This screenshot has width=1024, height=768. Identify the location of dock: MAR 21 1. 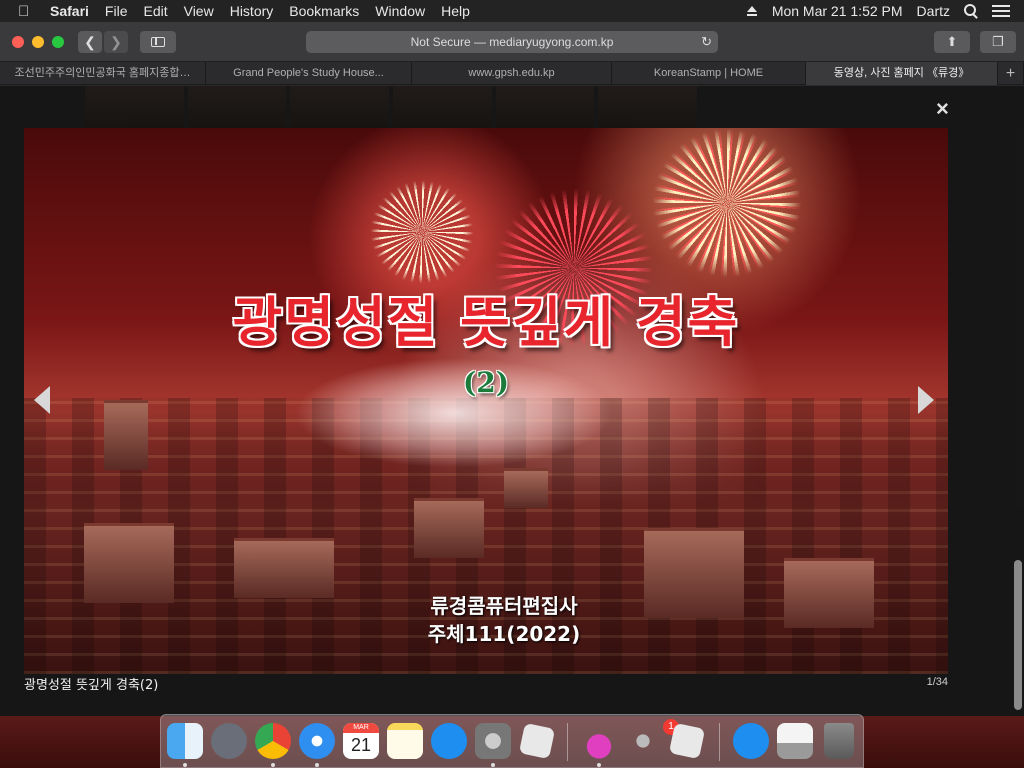
(512, 741).